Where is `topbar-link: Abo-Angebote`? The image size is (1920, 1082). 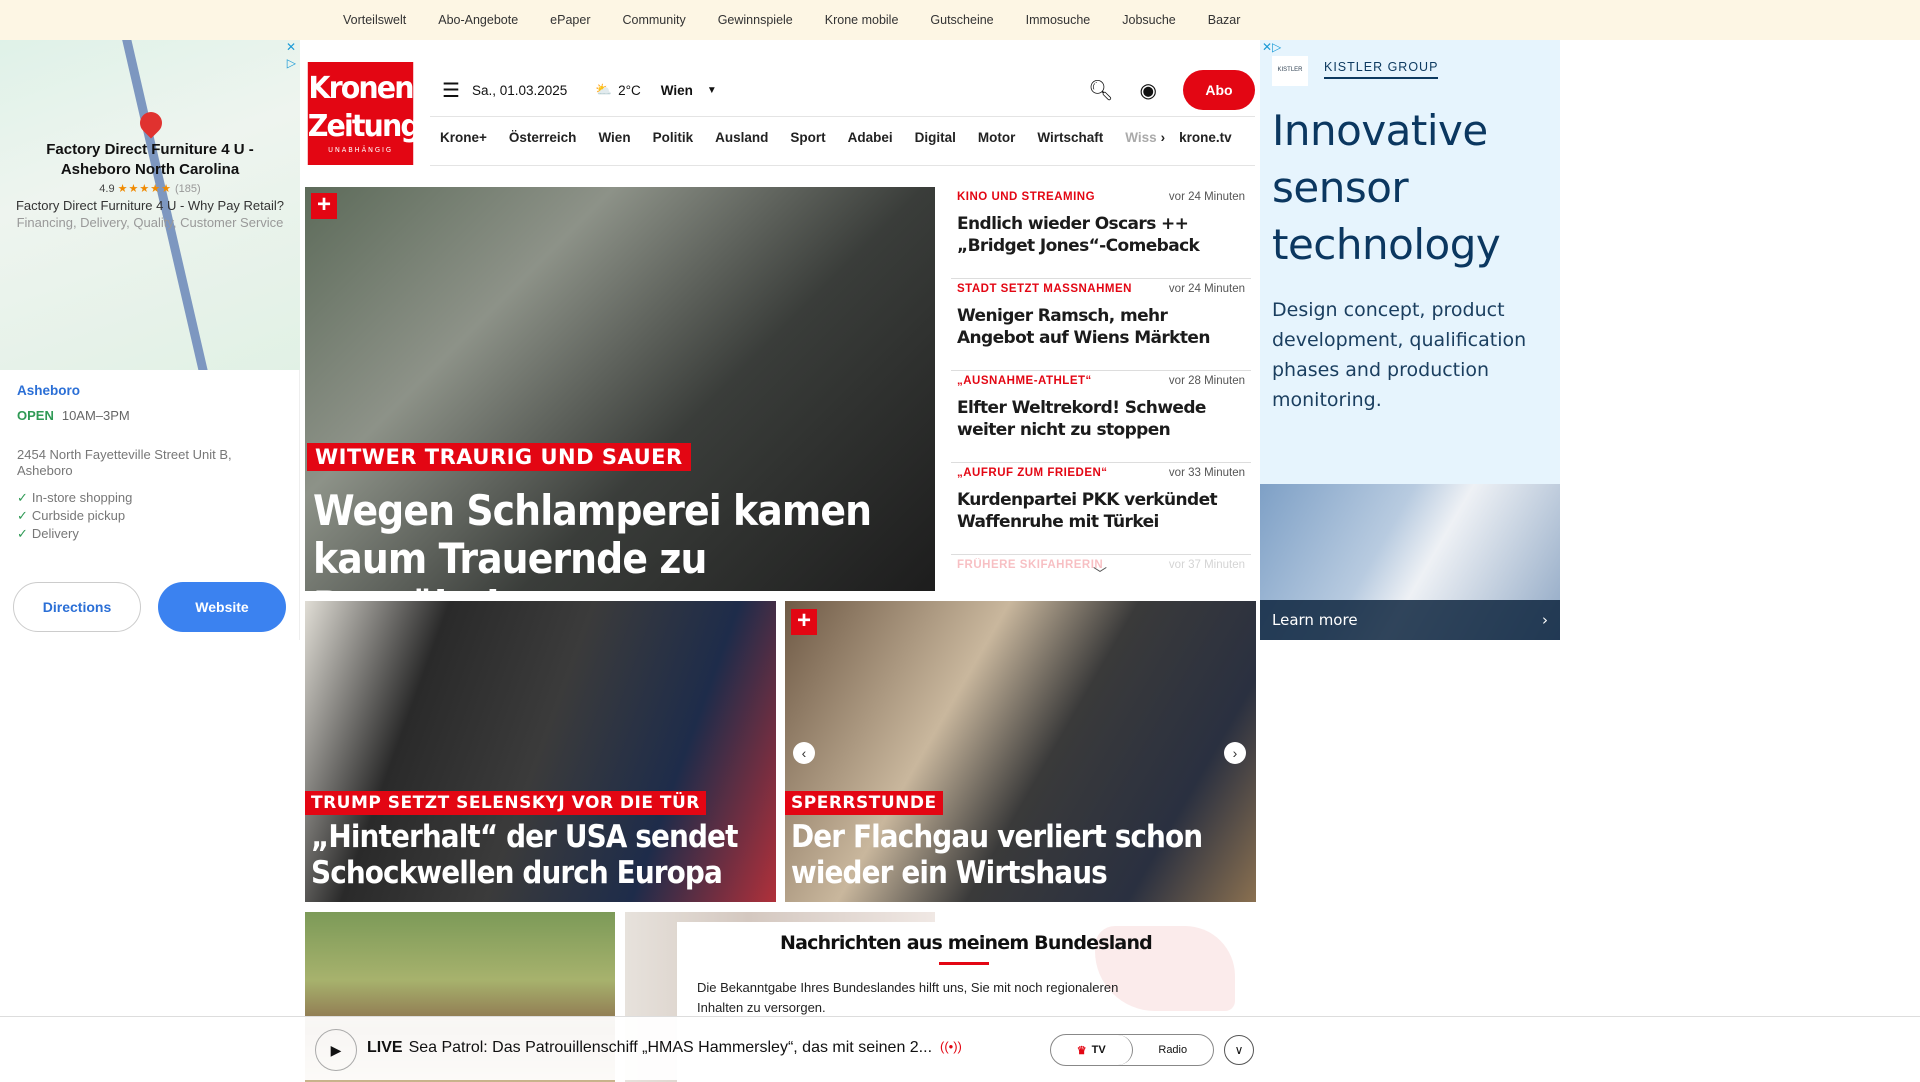
topbar-link: Abo-Angebote is located at coordinates (478, 20).